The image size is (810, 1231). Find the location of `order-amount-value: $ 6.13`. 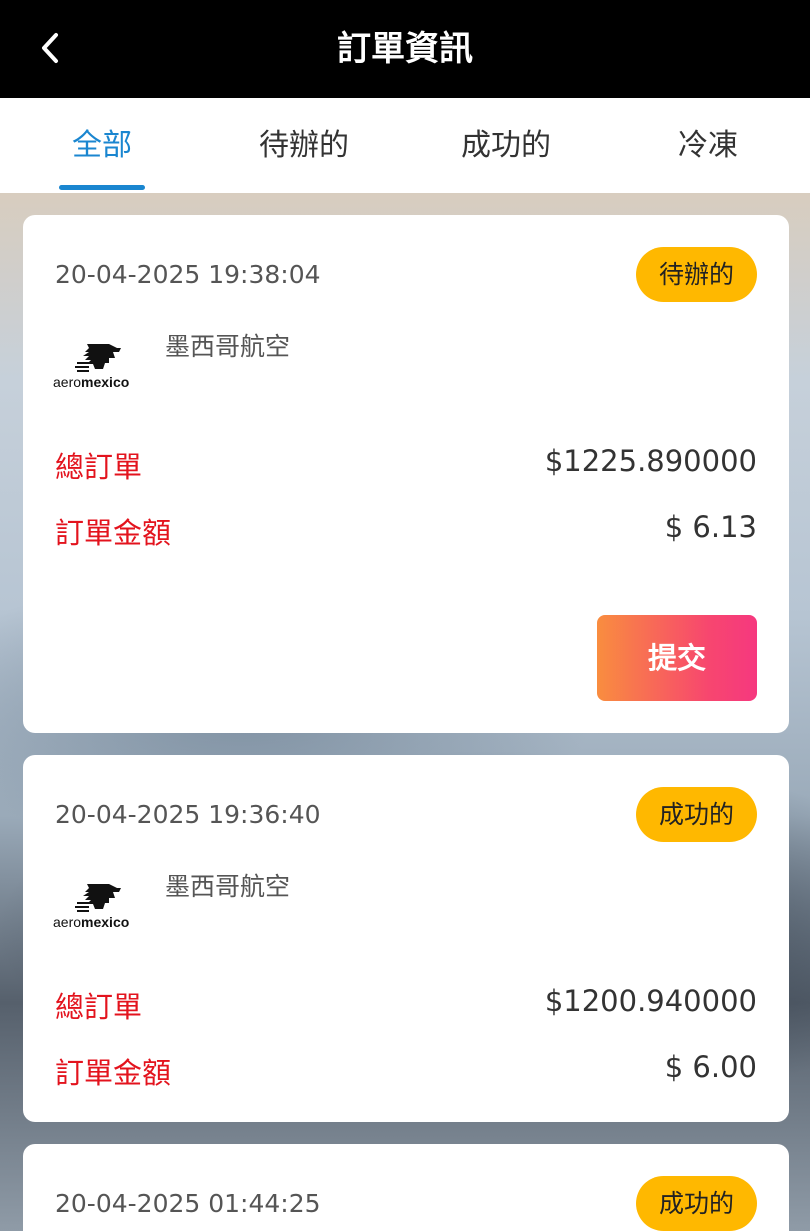

order-amount-value: $ 6.13 is located at coordinates (710, 527).